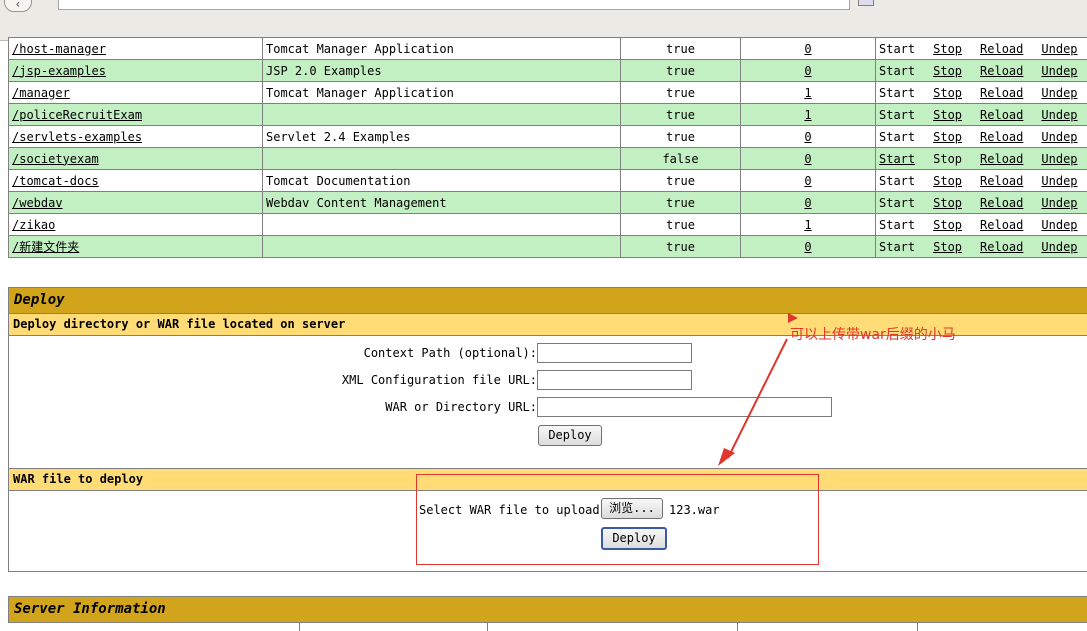 Image resolution: width=1087 pixels, height=631 pixels. What do you see at coordinates (758, 389) in the screenshot?
I see `annotation-arrow-icon` at bounding box center [758, 389].